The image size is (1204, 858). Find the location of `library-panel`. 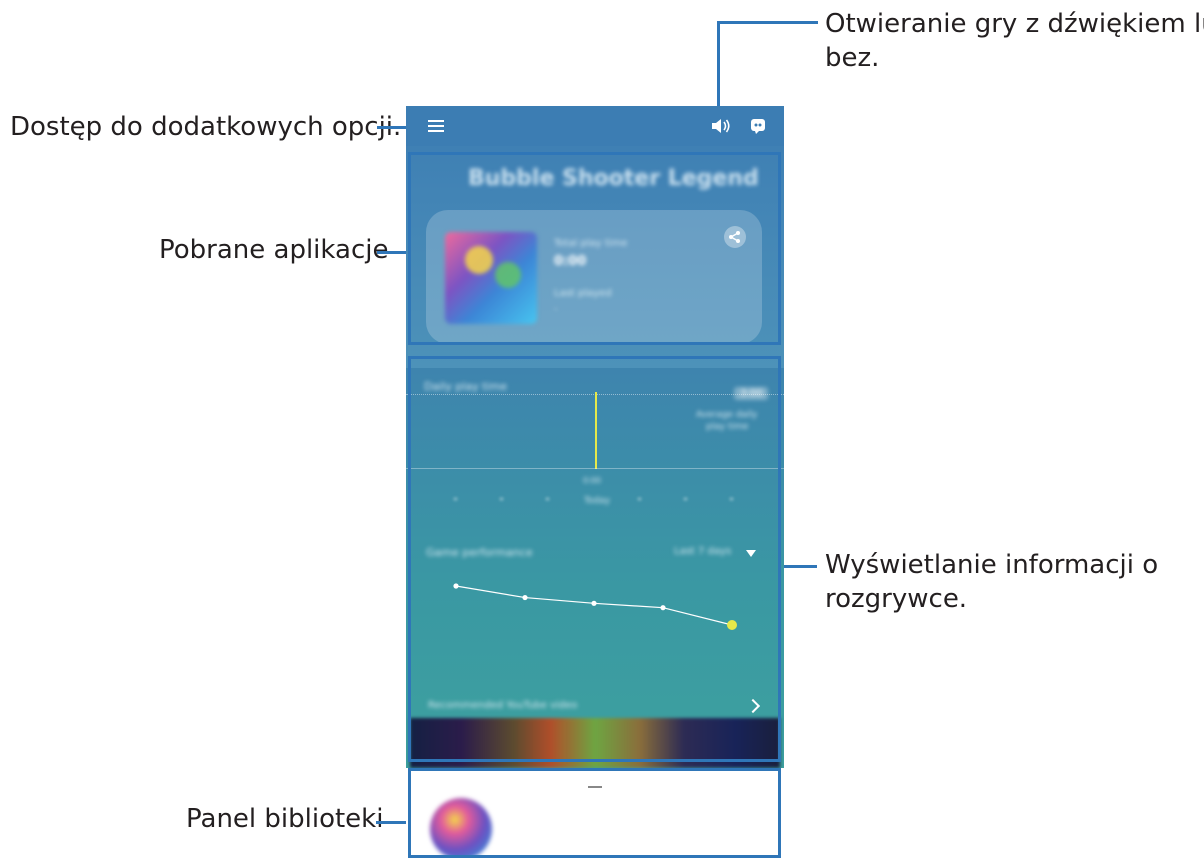

library-panel is located at coordinates (595, 812).